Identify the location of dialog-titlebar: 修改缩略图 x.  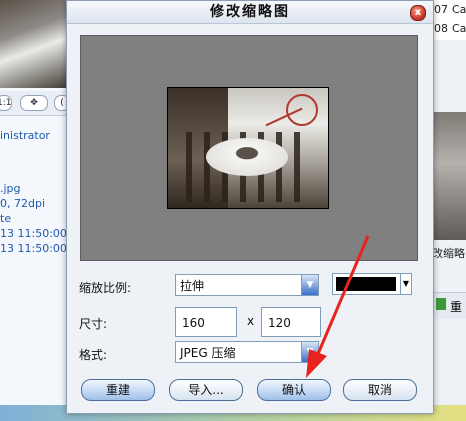
(250, 12).